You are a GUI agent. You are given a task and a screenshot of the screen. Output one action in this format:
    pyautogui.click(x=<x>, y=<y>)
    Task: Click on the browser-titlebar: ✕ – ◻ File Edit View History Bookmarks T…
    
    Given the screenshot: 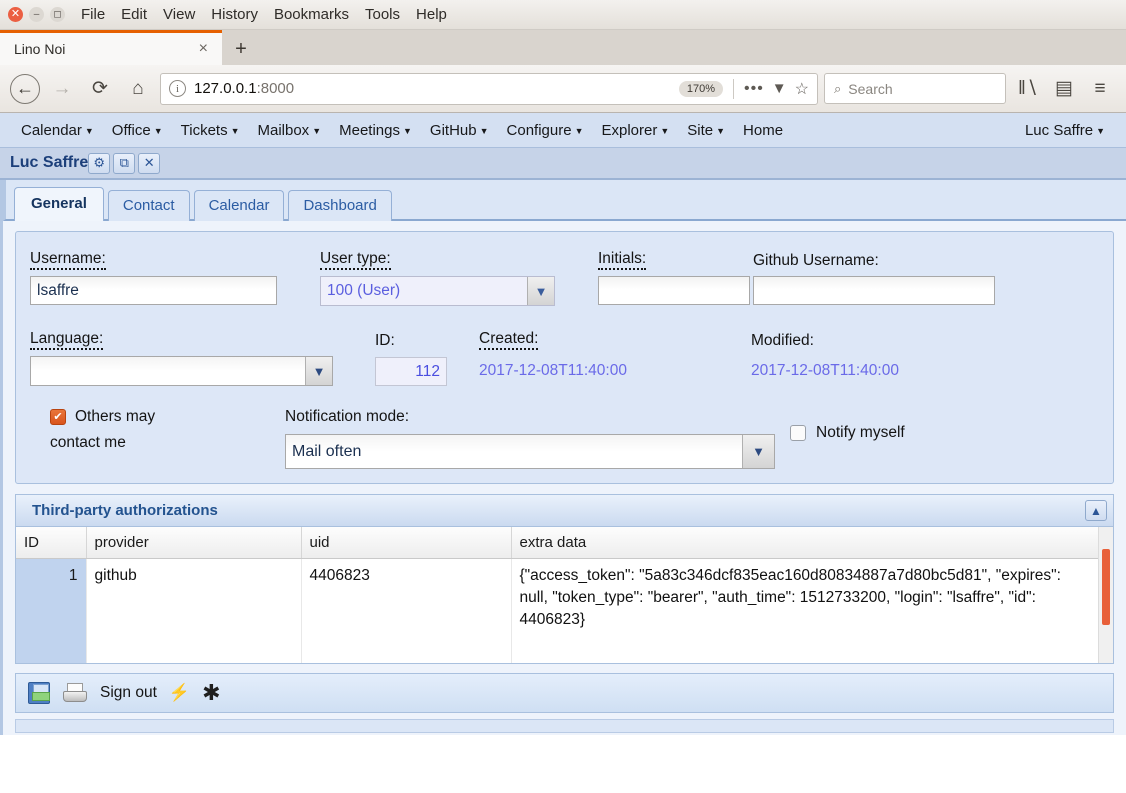 What is the action you would take?
    pyautogui.click(x=563, y=15)
    